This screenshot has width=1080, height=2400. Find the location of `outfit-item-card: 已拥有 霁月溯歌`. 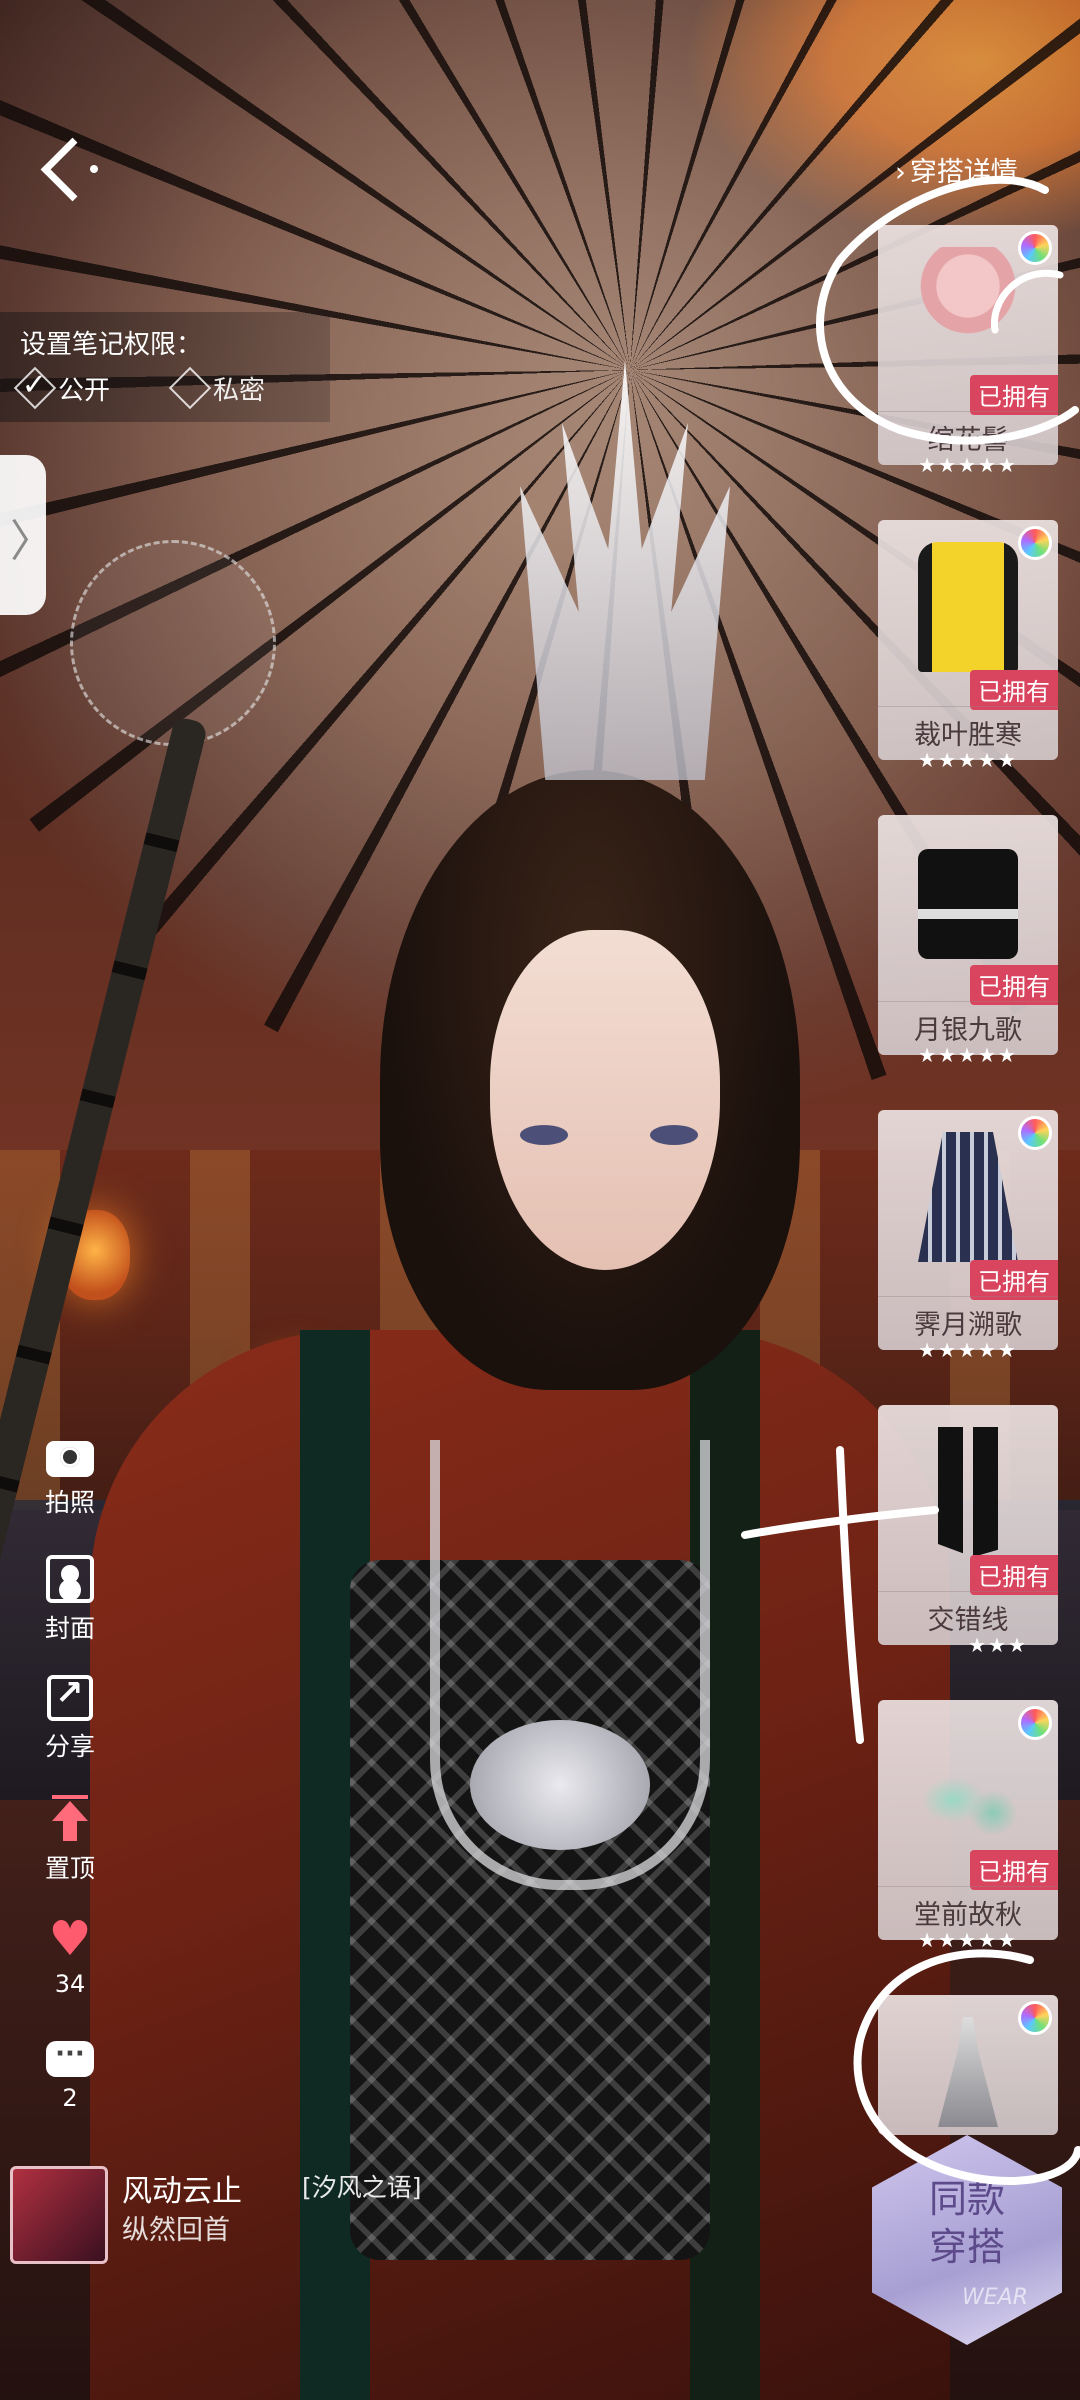

outfit-item-card: 已拥有 霁月溯歌 is located at coordinates (968, 1230).